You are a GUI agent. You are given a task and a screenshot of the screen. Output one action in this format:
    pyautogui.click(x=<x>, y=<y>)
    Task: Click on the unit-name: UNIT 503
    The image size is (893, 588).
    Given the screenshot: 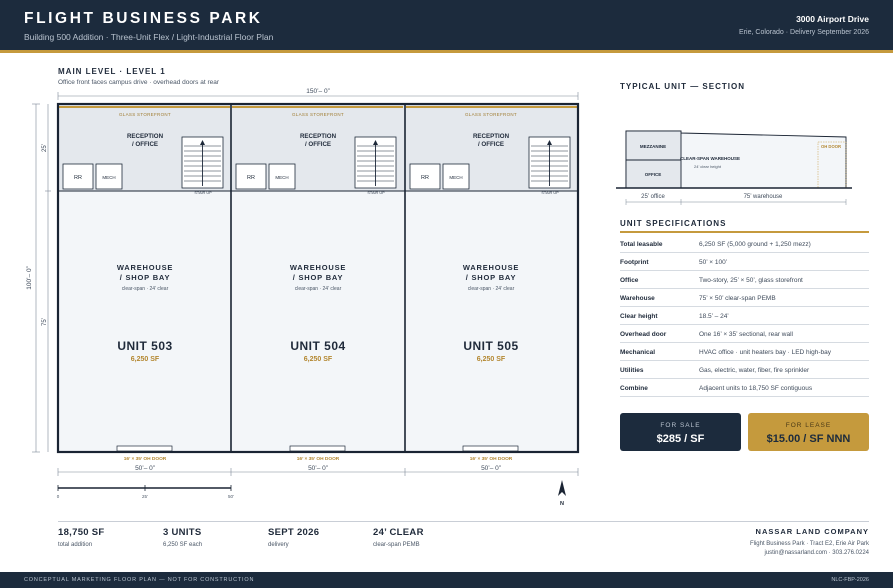 What is the action you would take?
    pyautogui.click(x=144, y=346)
    